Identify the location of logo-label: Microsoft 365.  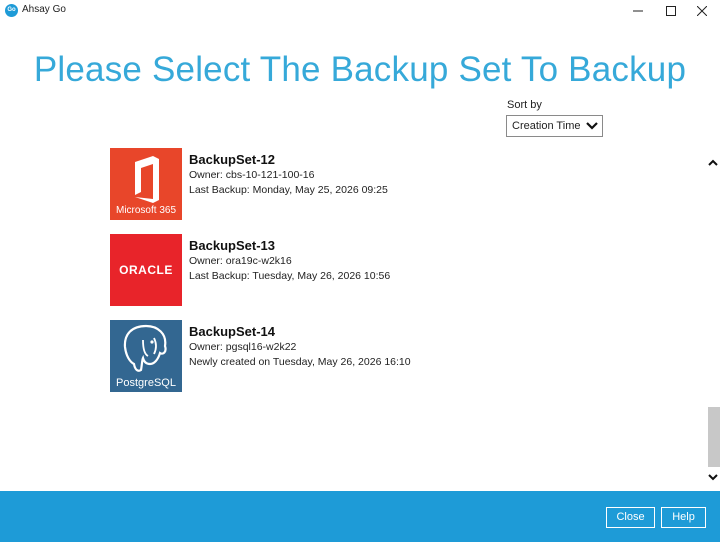
(146, 210).